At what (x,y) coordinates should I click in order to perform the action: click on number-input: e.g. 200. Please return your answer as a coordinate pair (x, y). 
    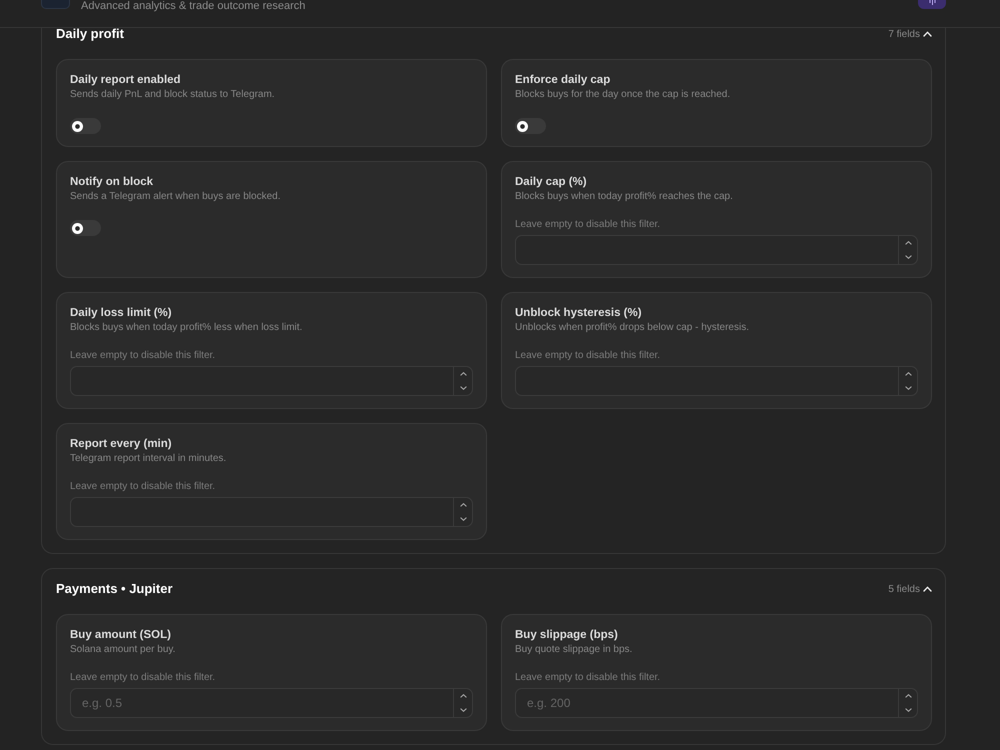
    Looking at the image, I should click on (706, 703).